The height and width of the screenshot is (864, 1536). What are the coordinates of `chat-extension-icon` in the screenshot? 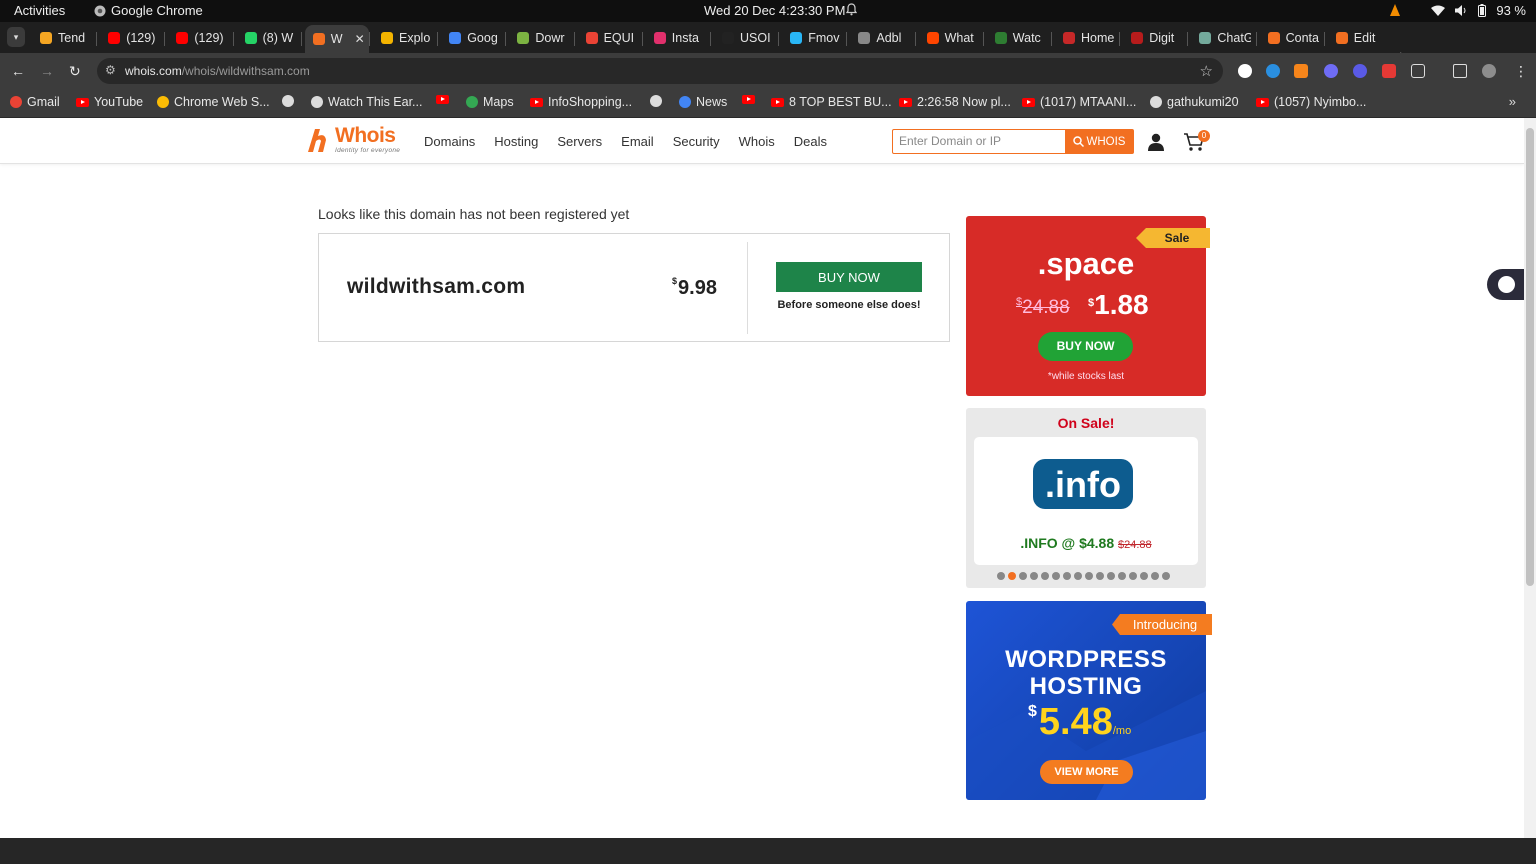 It's located at (1331, 71).